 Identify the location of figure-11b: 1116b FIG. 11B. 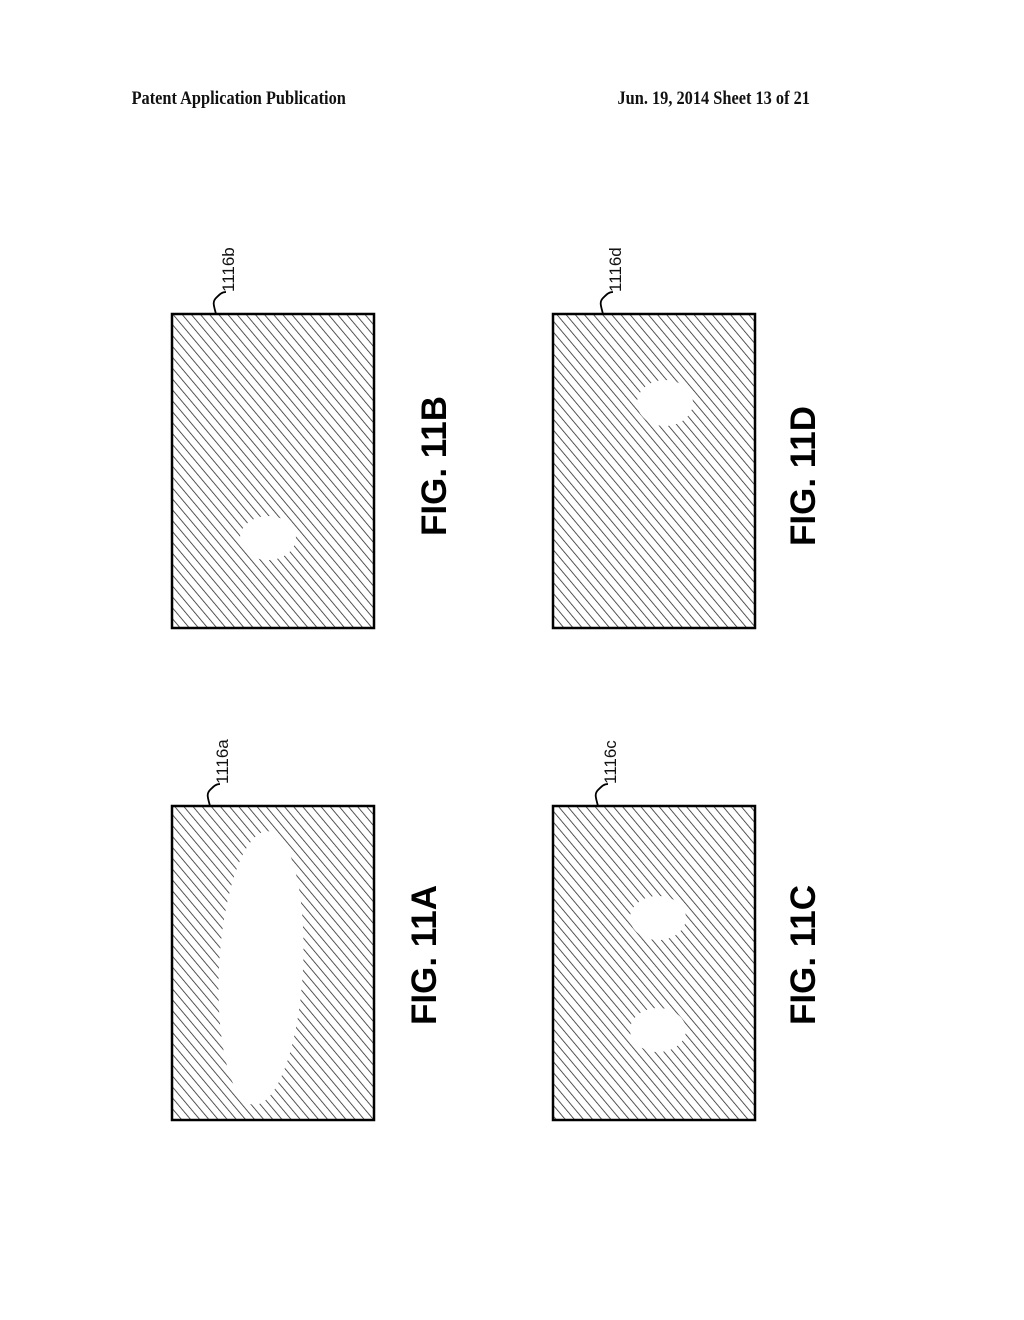
(312, 438).